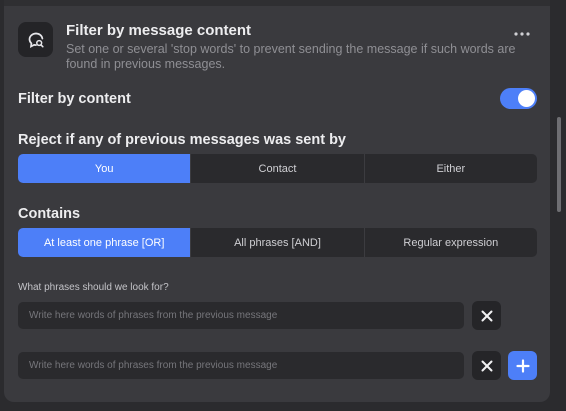 This screenshot has height=411, width=566. Describe the element at coordinates (104, 168) in the screenshot. I see `sender-option-you: You` at that location.